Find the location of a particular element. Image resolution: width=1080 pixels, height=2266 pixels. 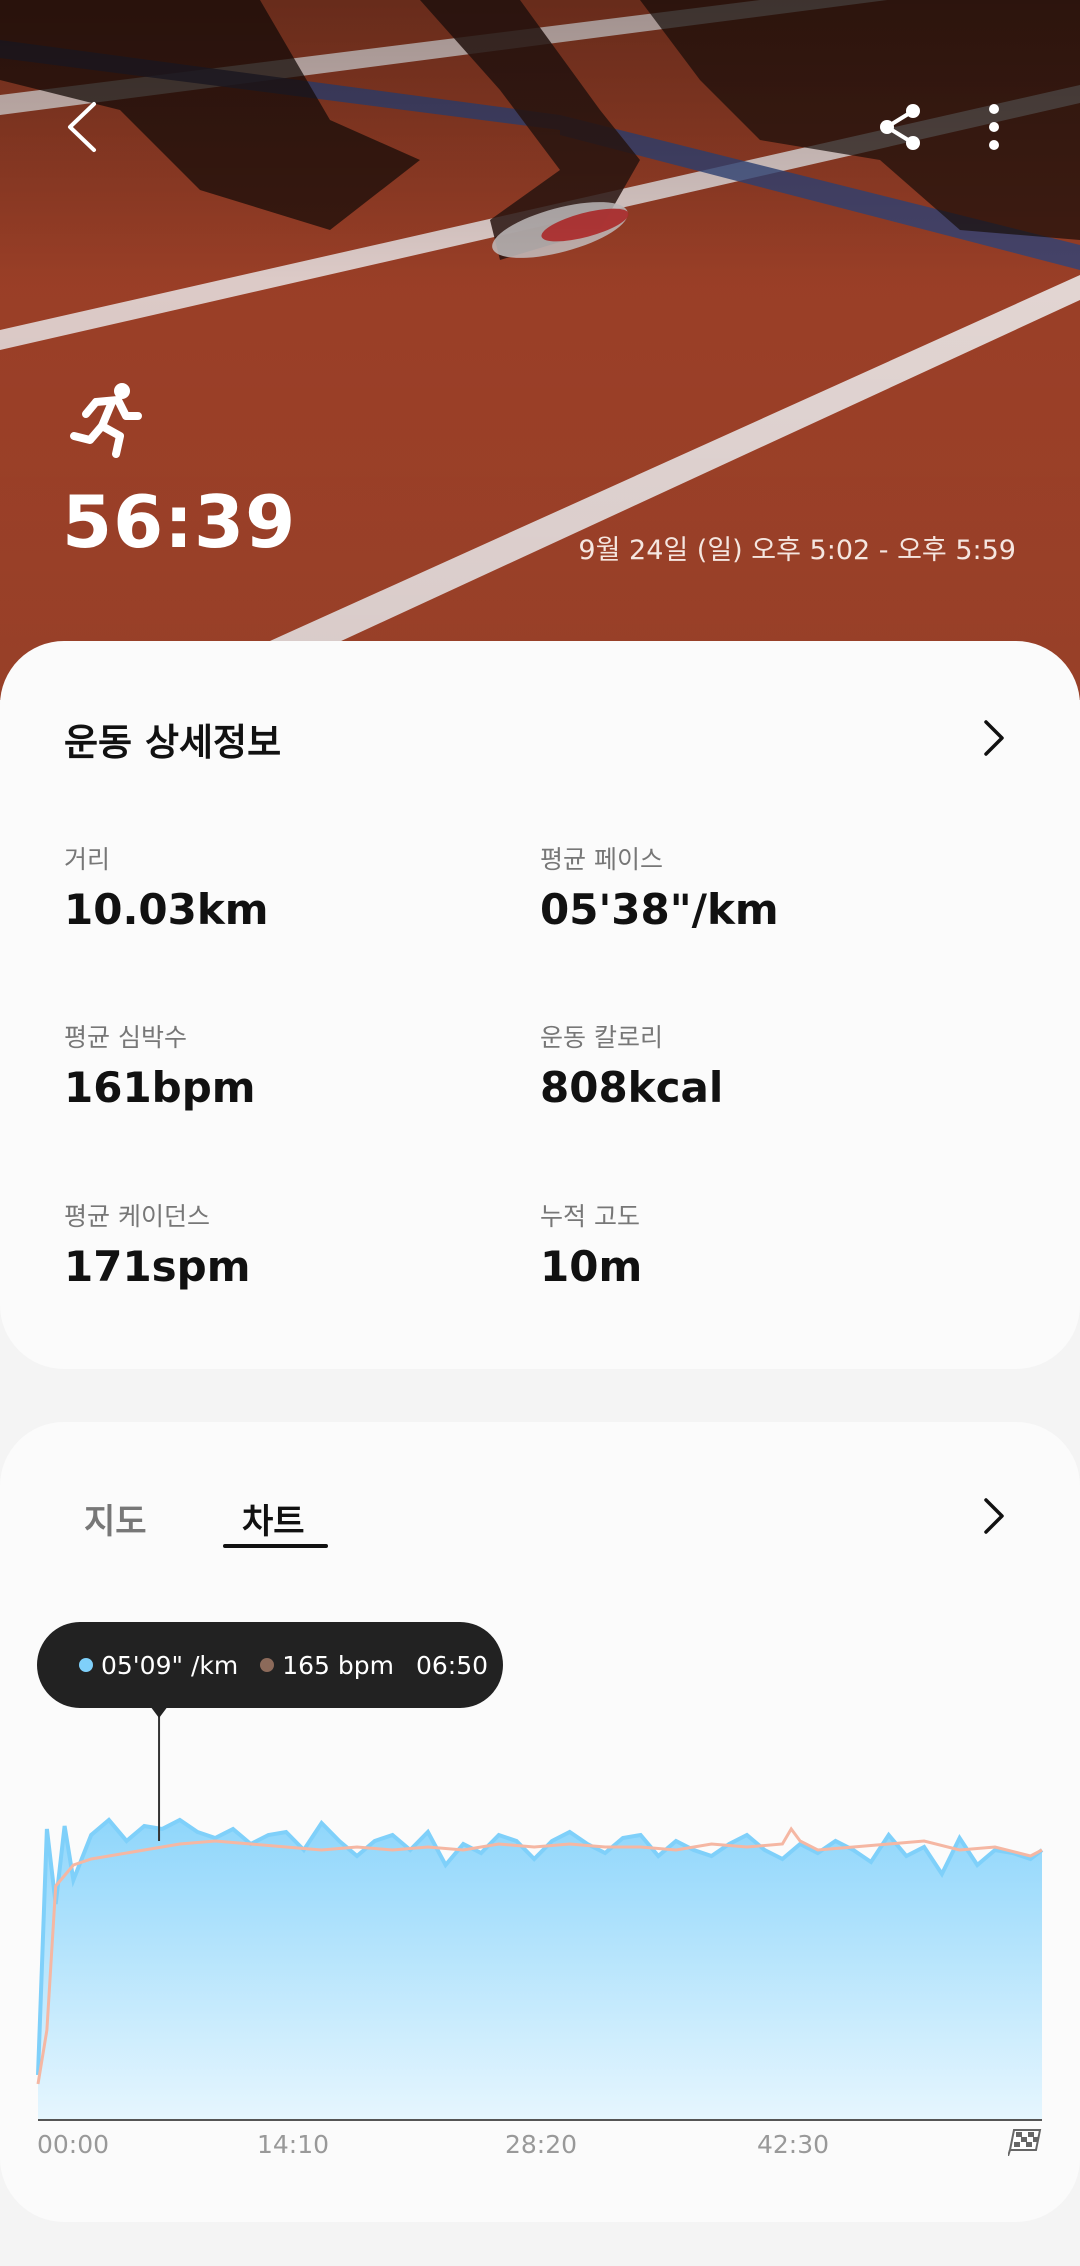

share-button is located at coordinates (900, 127).